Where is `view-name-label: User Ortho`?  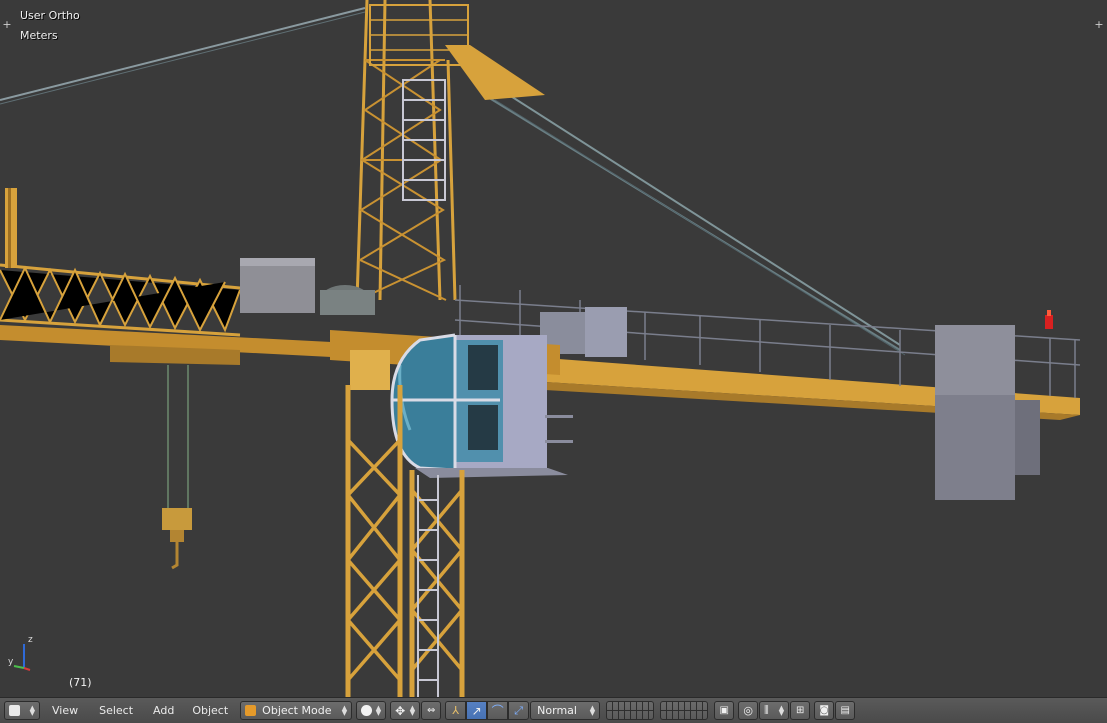 view-name-label: User Ortho is located at coordinates (50, 15).